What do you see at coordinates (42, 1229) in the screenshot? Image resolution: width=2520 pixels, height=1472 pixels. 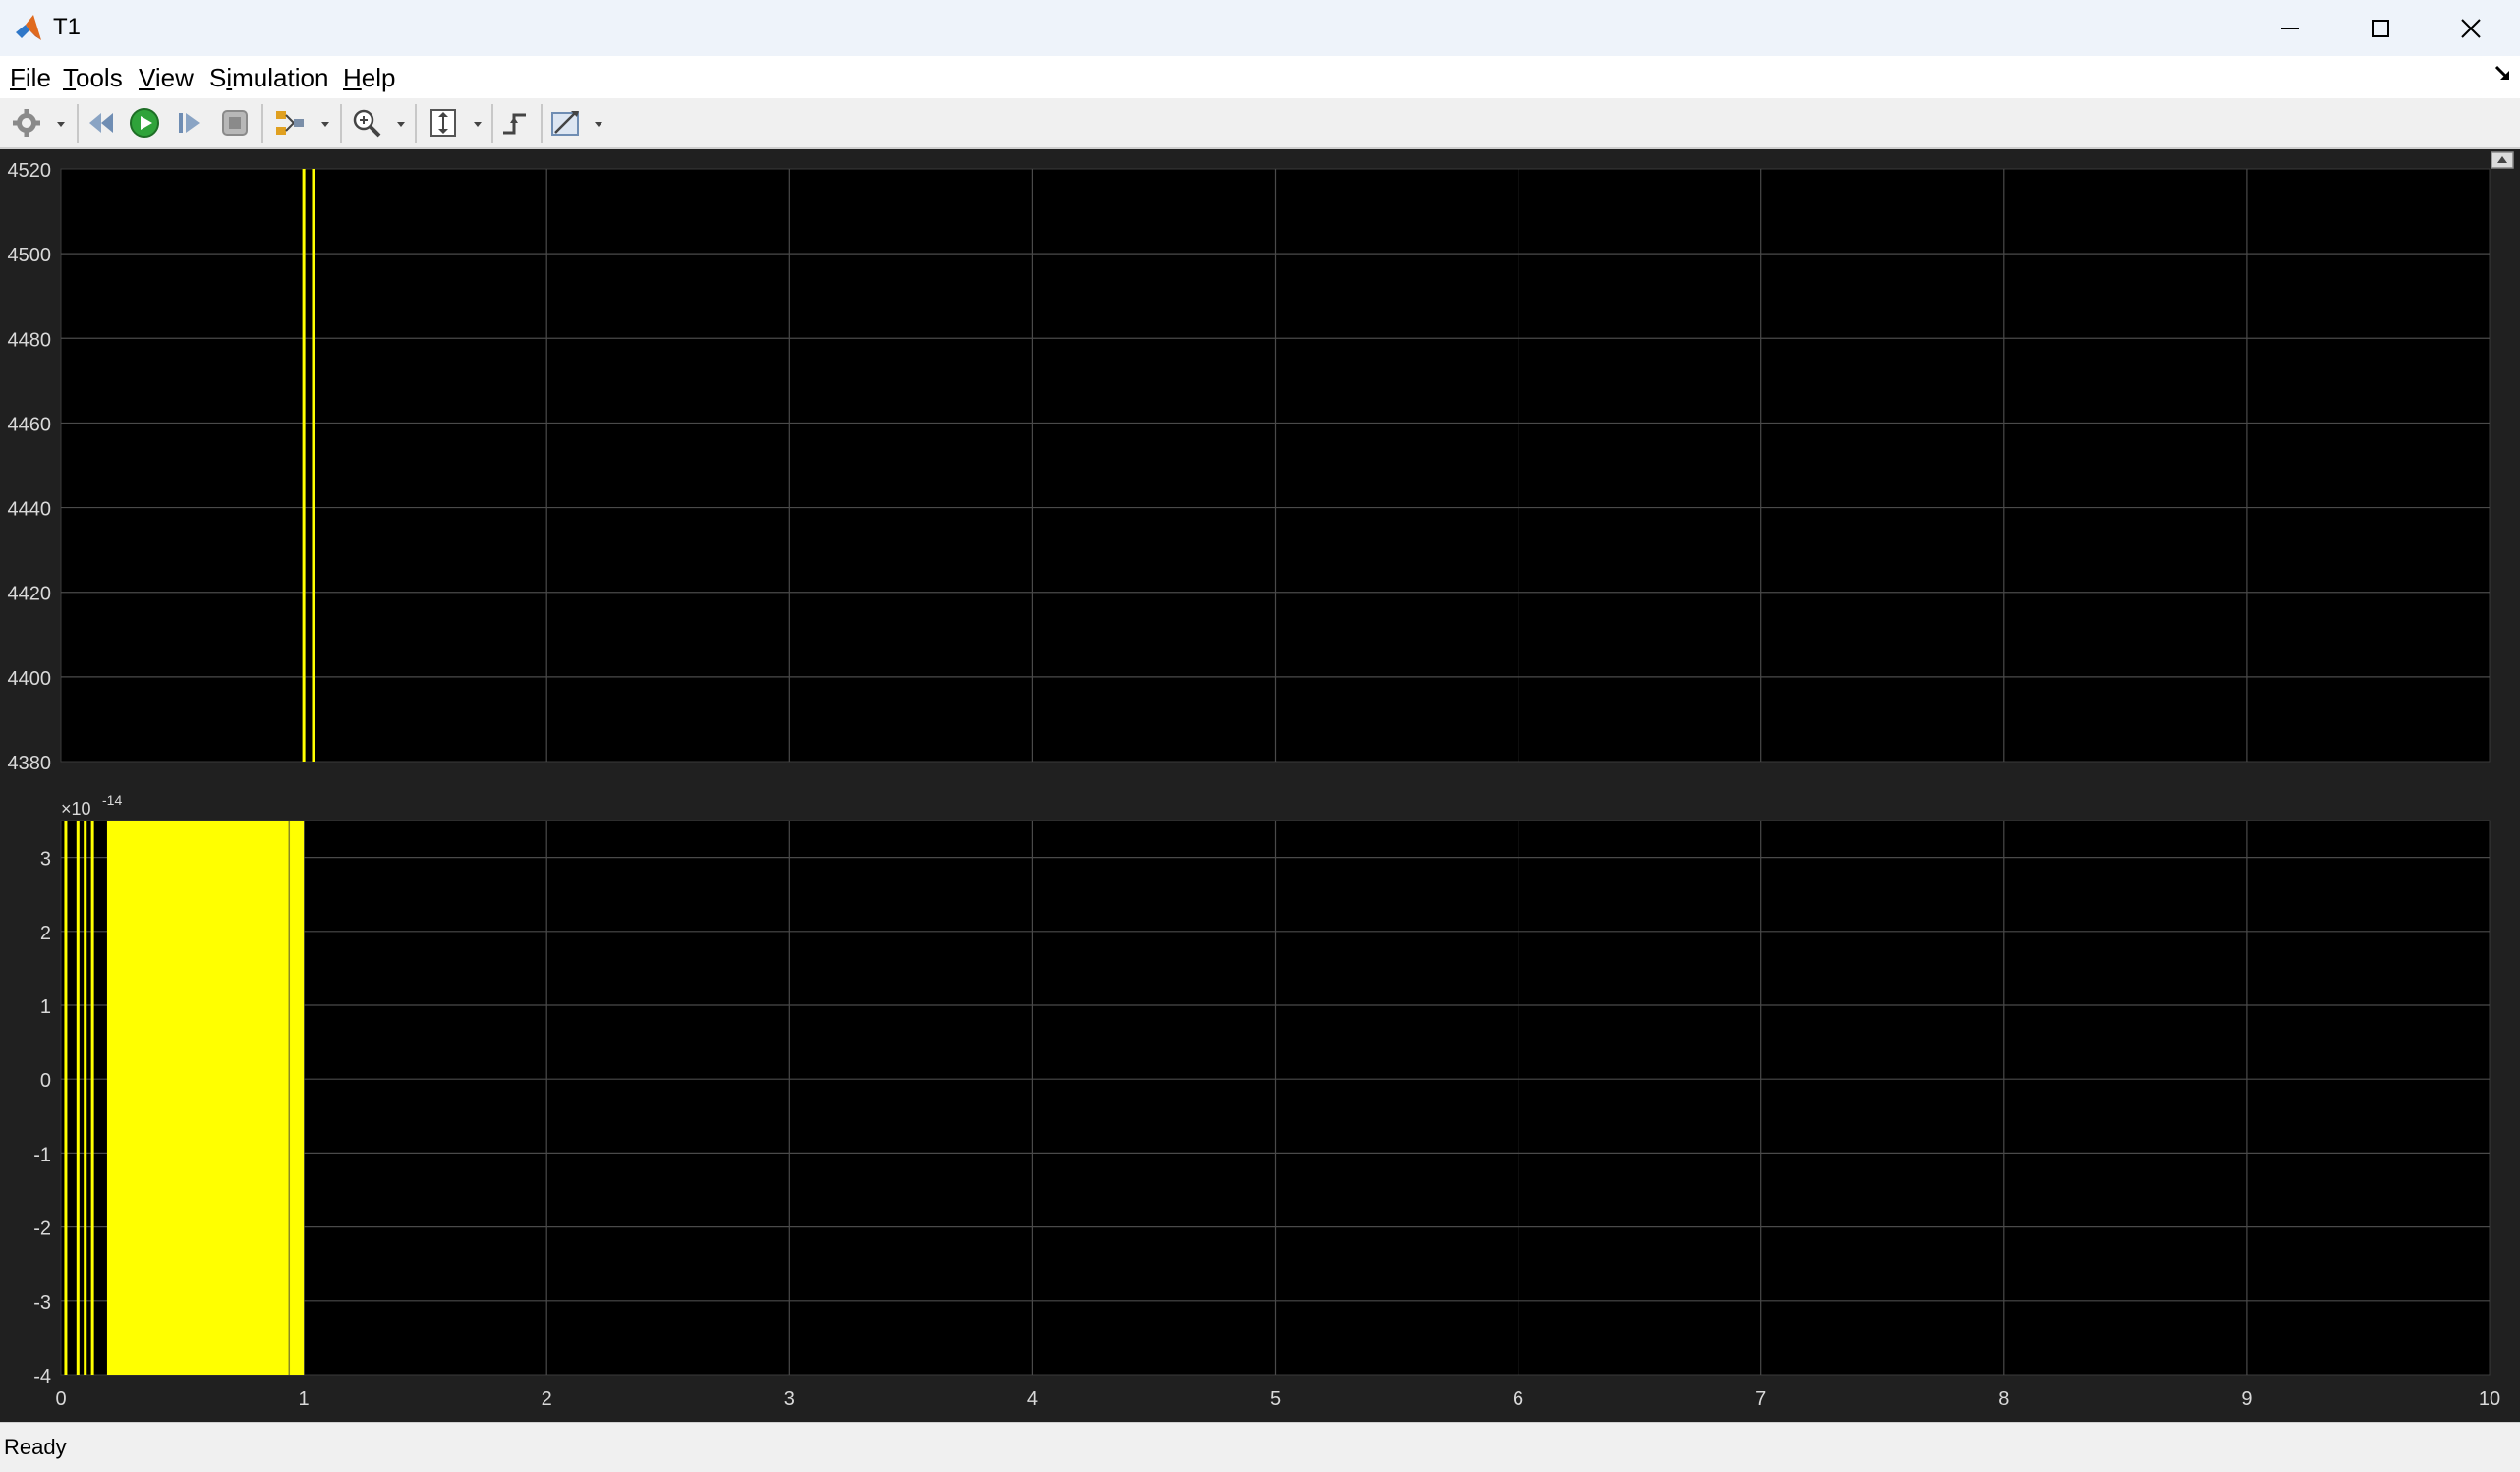 I see `y-tick-label: -2` at bounding box center [42, 1229].